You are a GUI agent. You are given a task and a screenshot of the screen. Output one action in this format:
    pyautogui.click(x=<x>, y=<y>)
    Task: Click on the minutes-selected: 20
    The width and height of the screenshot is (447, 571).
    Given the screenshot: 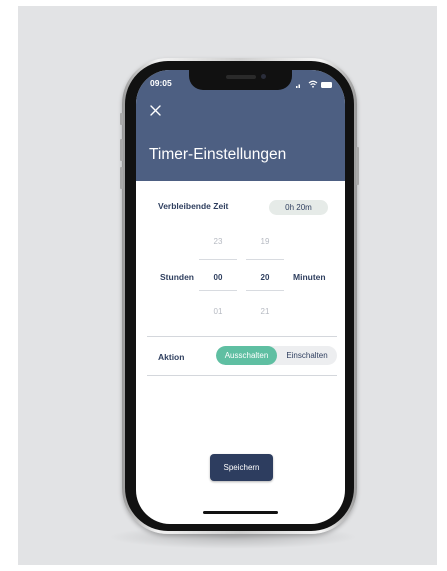 What is the action you would take?
    pyautogui.click(x=265, y=277)
    